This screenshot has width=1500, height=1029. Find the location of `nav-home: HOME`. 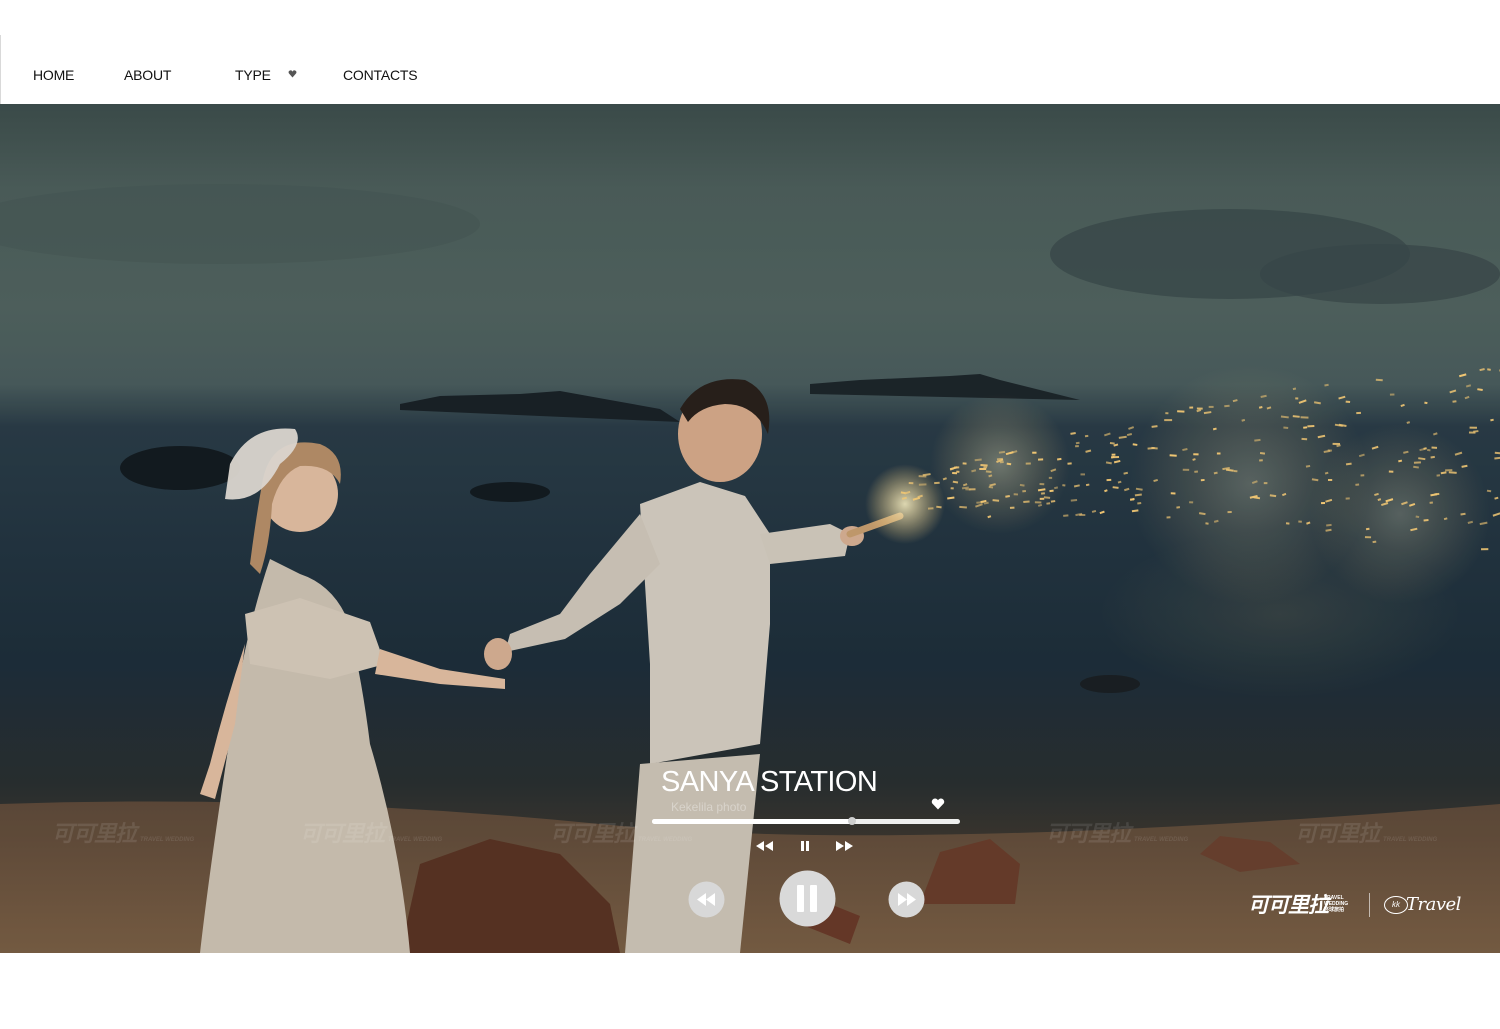

nav-home: HOME is located at coordinates (53, 75).